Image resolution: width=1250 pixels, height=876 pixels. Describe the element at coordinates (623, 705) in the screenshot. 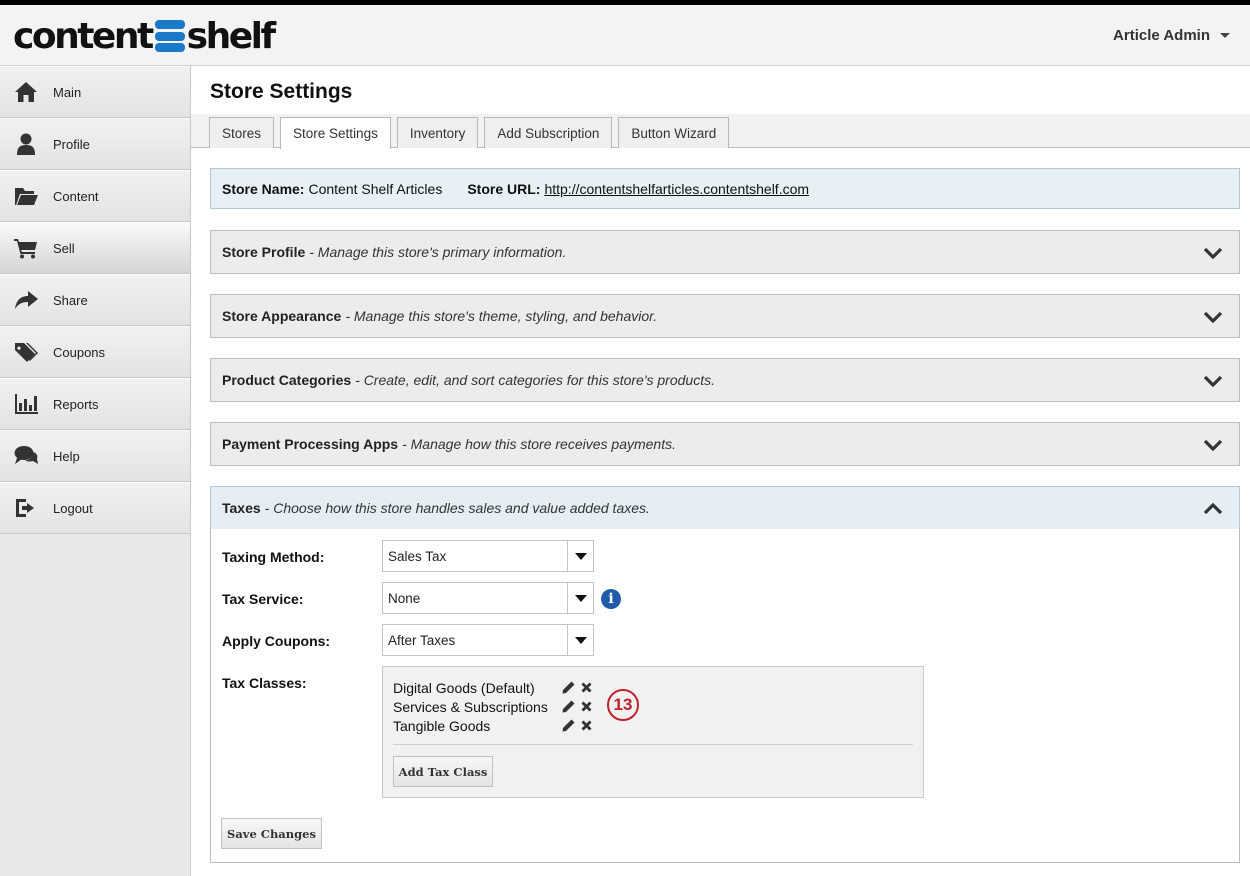

I see `tax-class-count-badge: 13` at that location.